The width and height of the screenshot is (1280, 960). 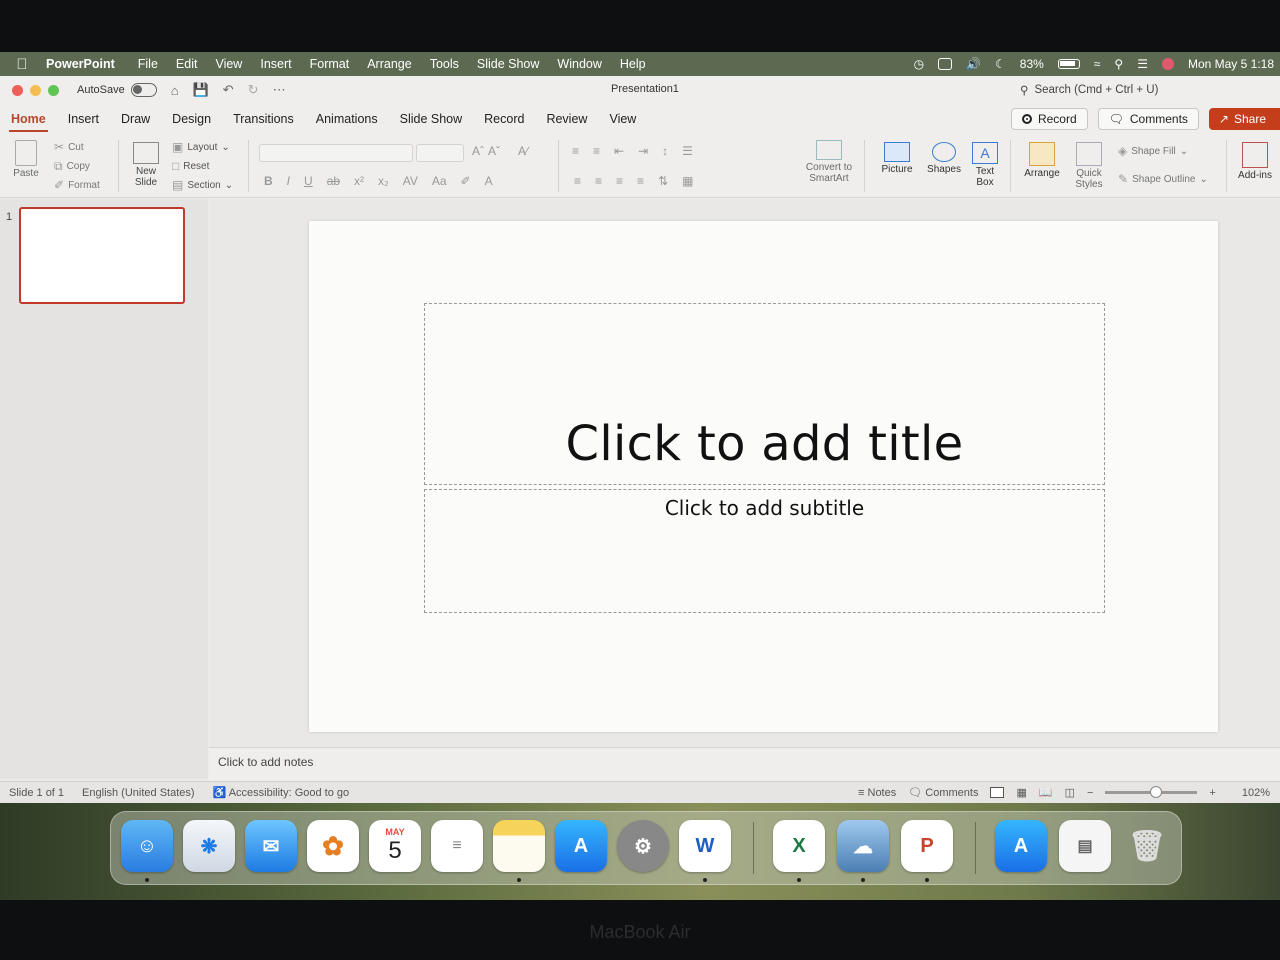 What do you see at coordinates (478, 151) in the screenshot?
I see `increase-font-icon: Aˆ` at bounding box center [478, 151].